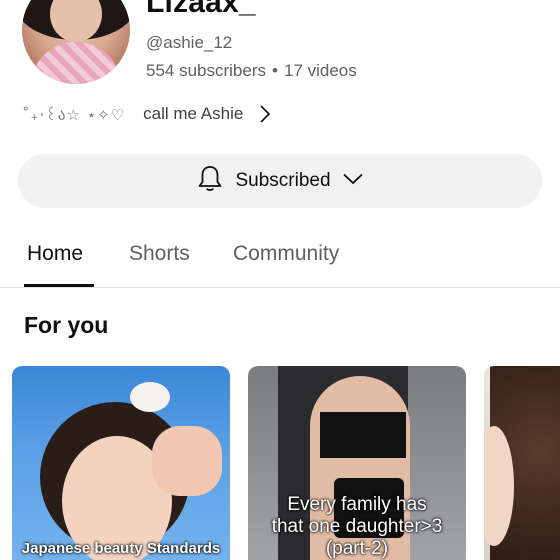 This screenshot has height=560, width=560. I want to click on channel-bio-link: ˚₊‧꒰ა☆ ⋆✧♡ call me Ashie, so click(147, 114).